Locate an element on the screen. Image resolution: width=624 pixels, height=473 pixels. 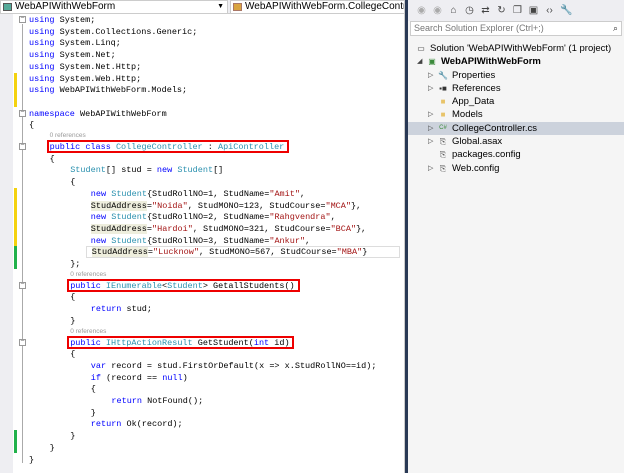
project-combo: WebAPIWithWebForm ▼ is located at coordinates (114, 7).